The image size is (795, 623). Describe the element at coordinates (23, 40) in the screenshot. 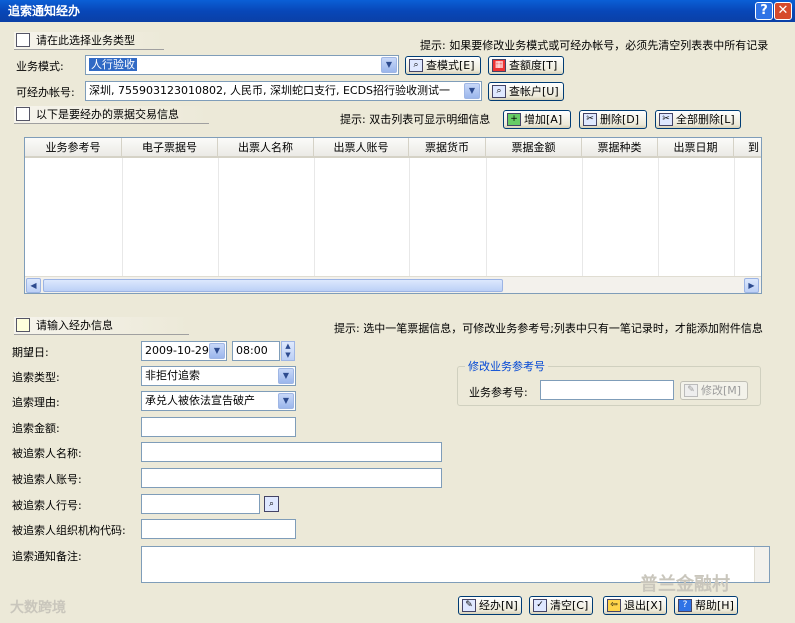

I see `document-icon` at that location.